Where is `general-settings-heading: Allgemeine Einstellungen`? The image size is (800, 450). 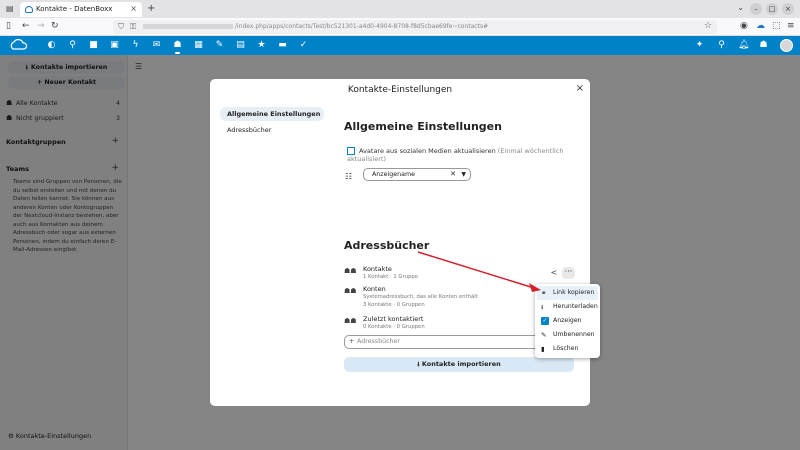 general-settings-heading: Allgemeine Einstellungen is located at coordinates (423, 126).